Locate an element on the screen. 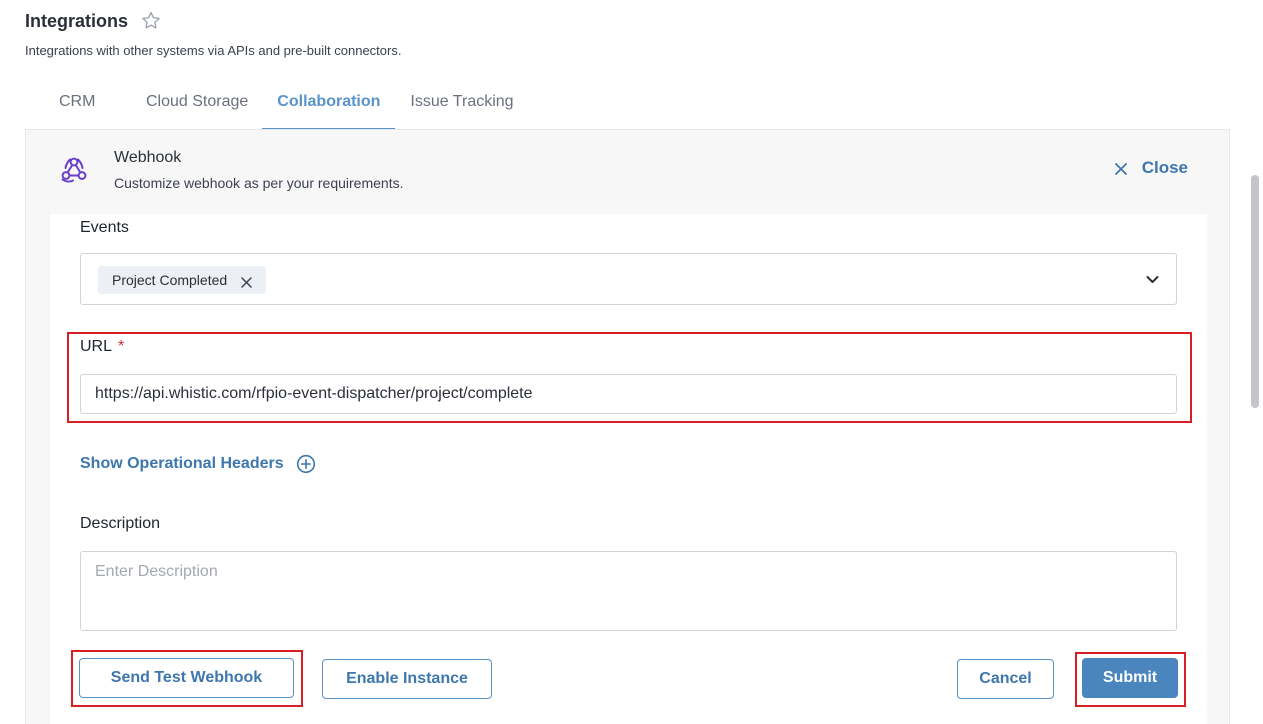  description-input is located at coordinates (628, 591).